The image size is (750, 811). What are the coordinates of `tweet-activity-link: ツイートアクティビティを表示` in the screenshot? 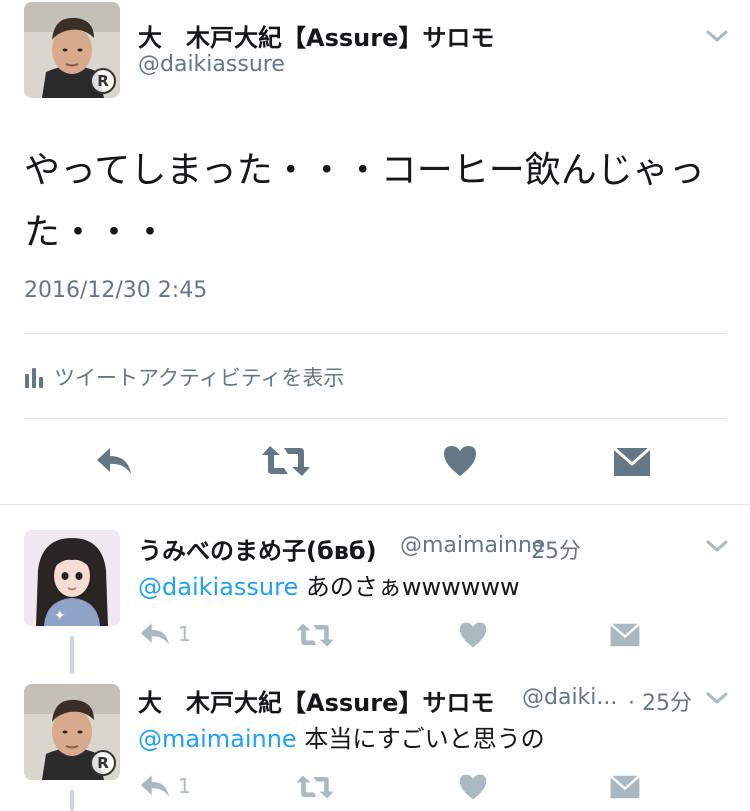 It's located at (184, 377).